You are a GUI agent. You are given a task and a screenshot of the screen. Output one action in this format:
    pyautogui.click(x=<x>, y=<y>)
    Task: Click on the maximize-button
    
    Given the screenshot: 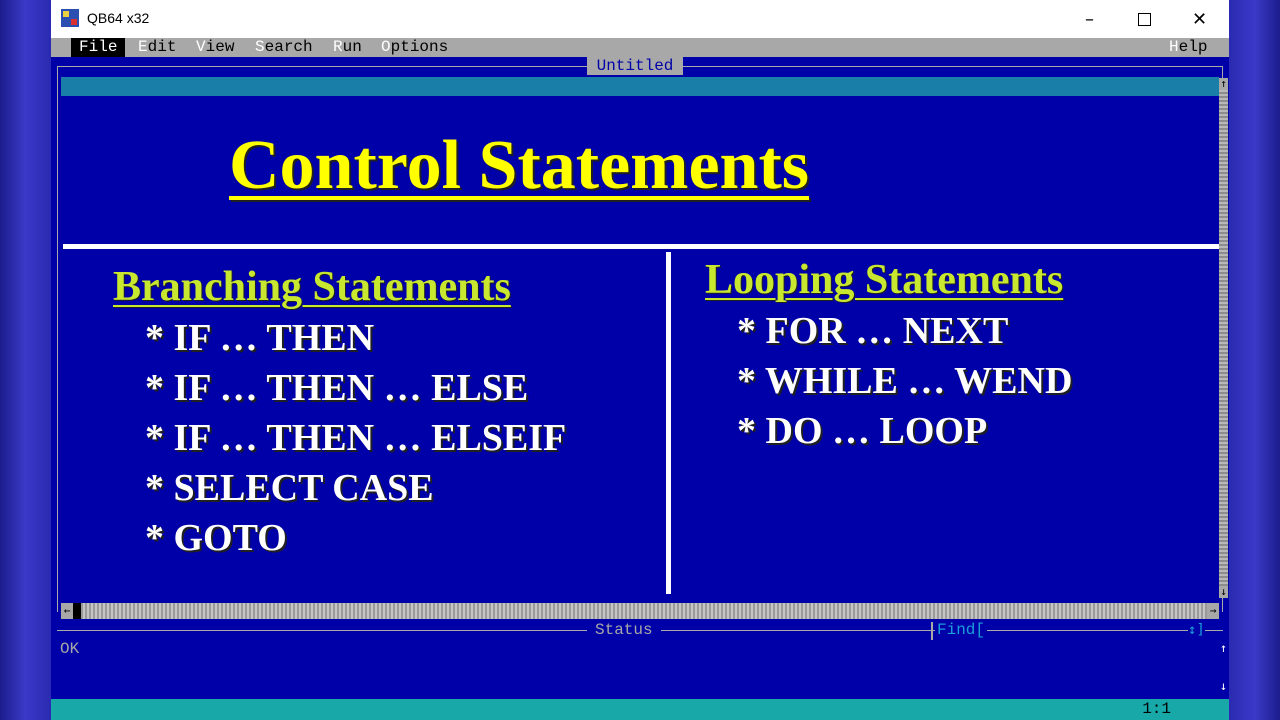 What is the action you would take?
    pyautogui.click(x=1144, y=19)
    